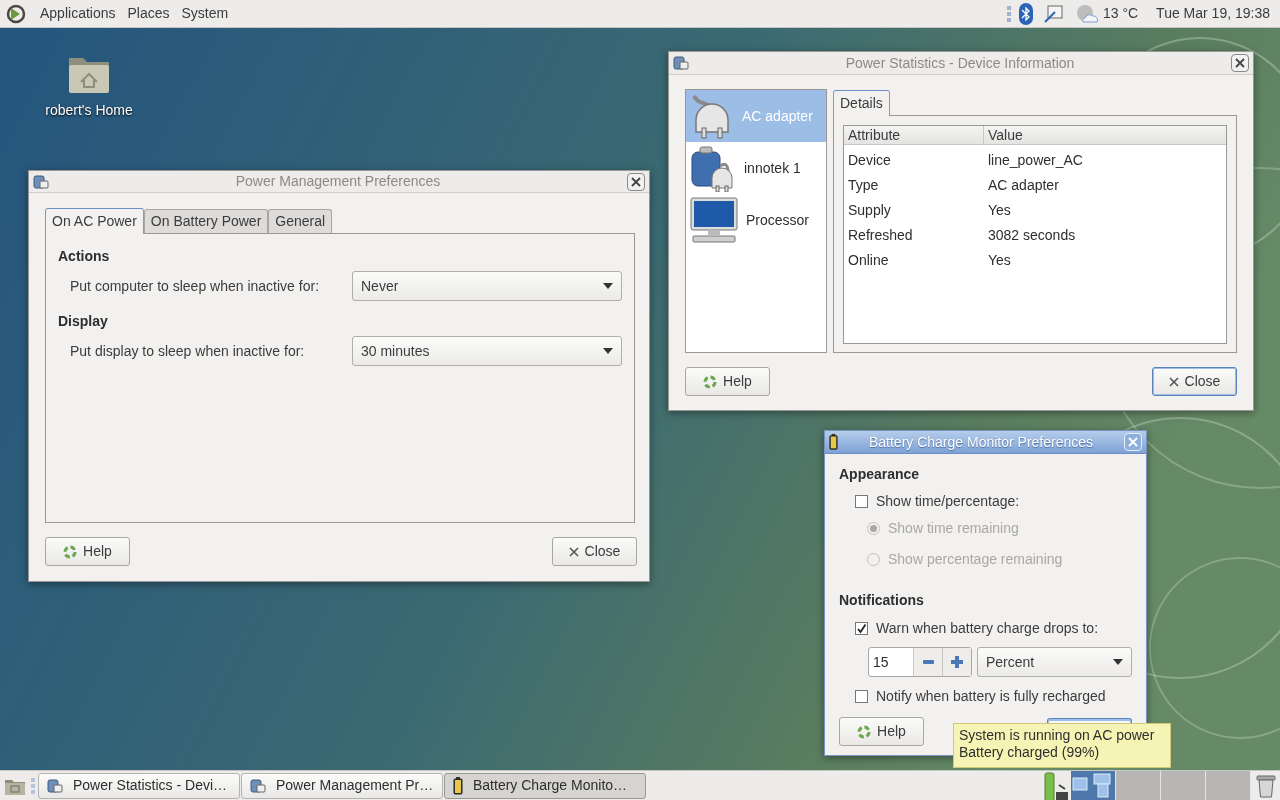  Describe the element at coordinates (777, 116) in the screenshot. I see `device-label: AC adapter` at that location.